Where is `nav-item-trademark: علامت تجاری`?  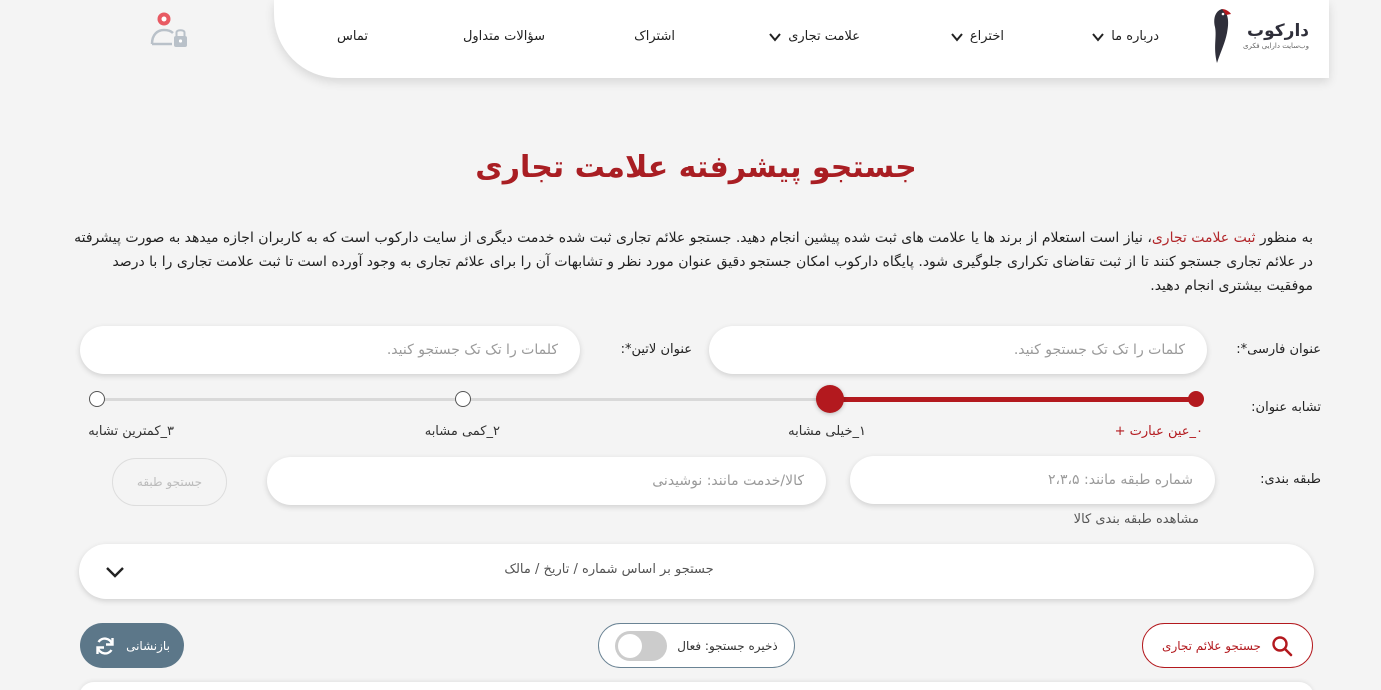 nav-item-trademark: علامت تجاری is located at coordinates (814, 36).